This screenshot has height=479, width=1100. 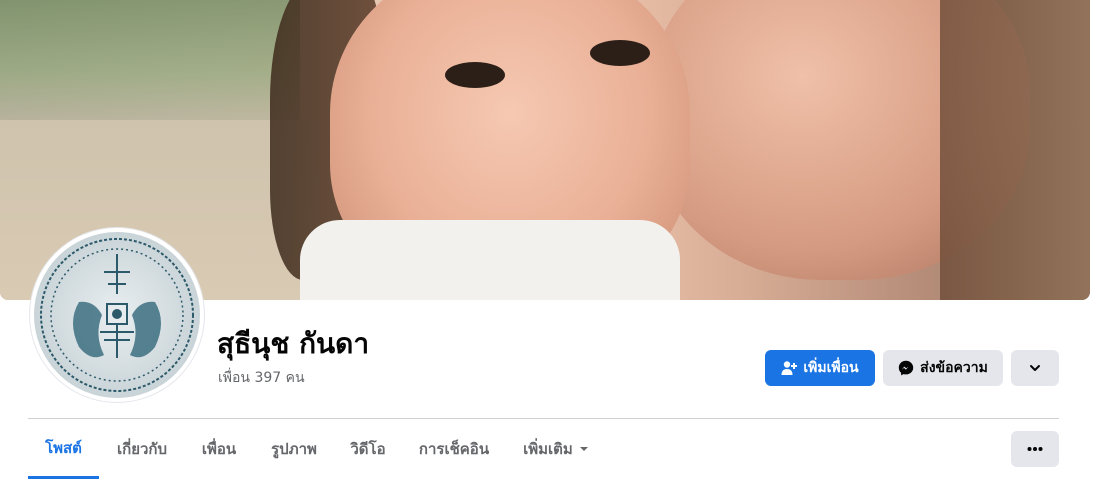 I want to click on profile-name: สุธีนุช กันดา, so click(x=293, y=343).